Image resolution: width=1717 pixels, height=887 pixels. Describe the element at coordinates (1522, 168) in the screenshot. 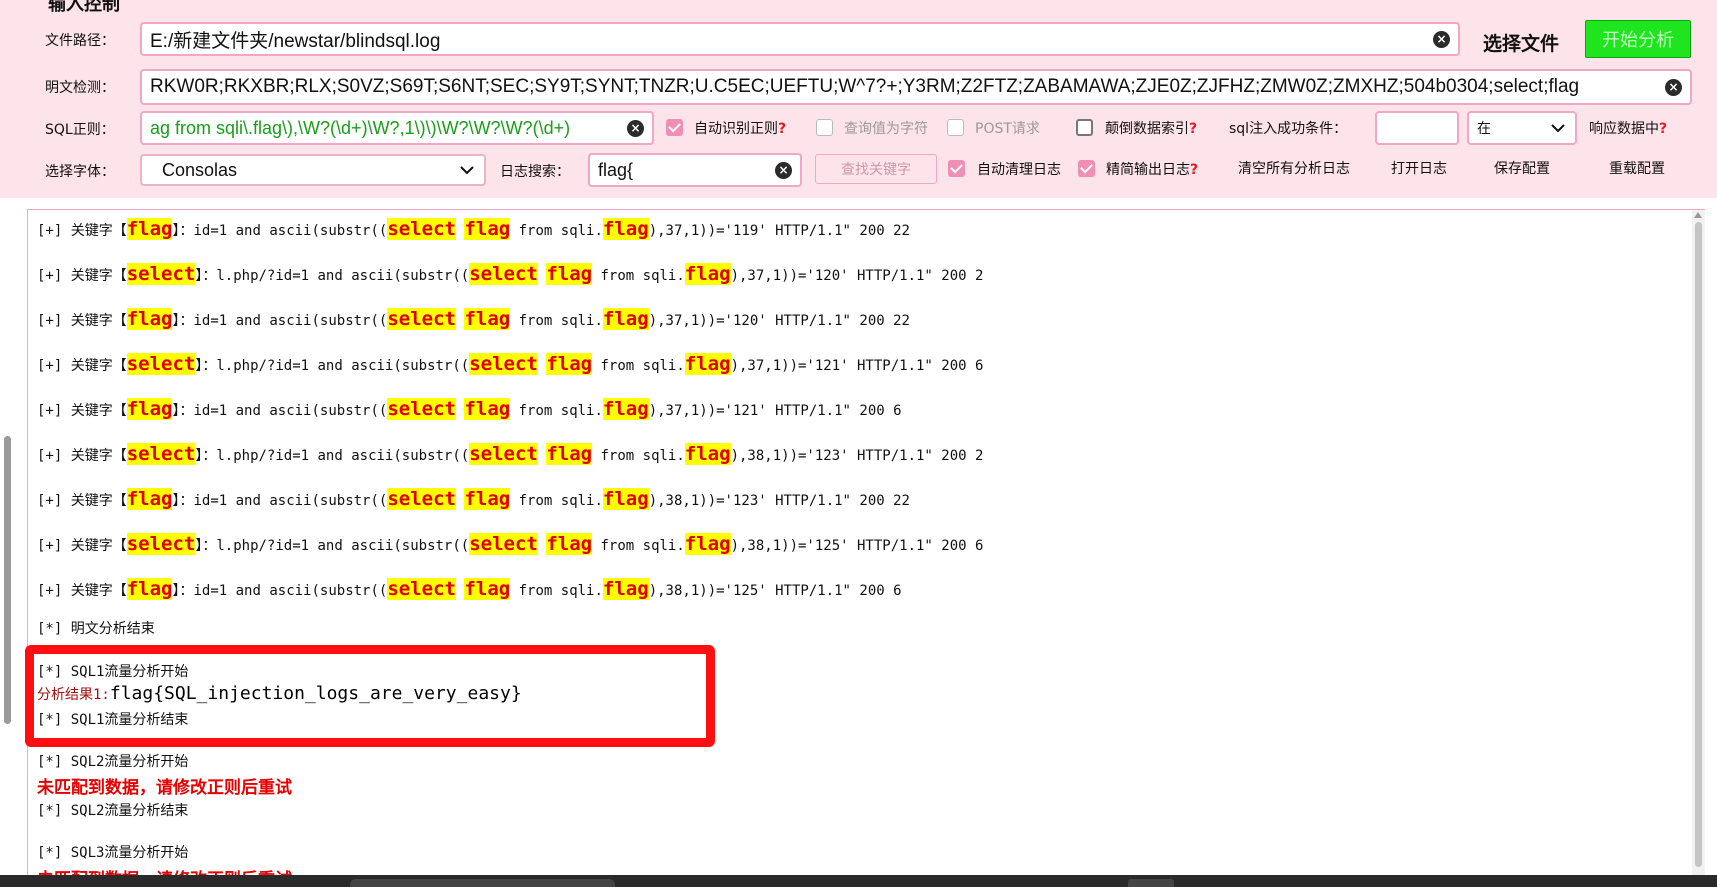

I see `save-config-button: 保存配置` at that location.